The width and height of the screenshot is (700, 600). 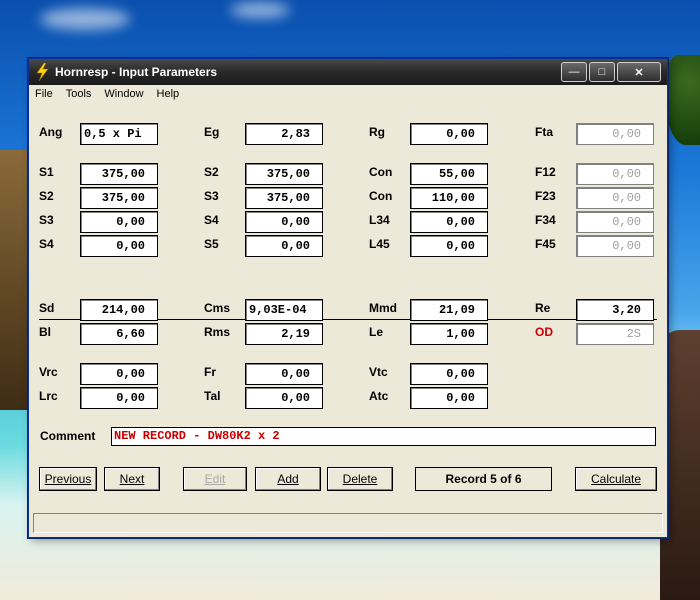 I want to click on field-s5: 0,00, so click(x=284, y=246).